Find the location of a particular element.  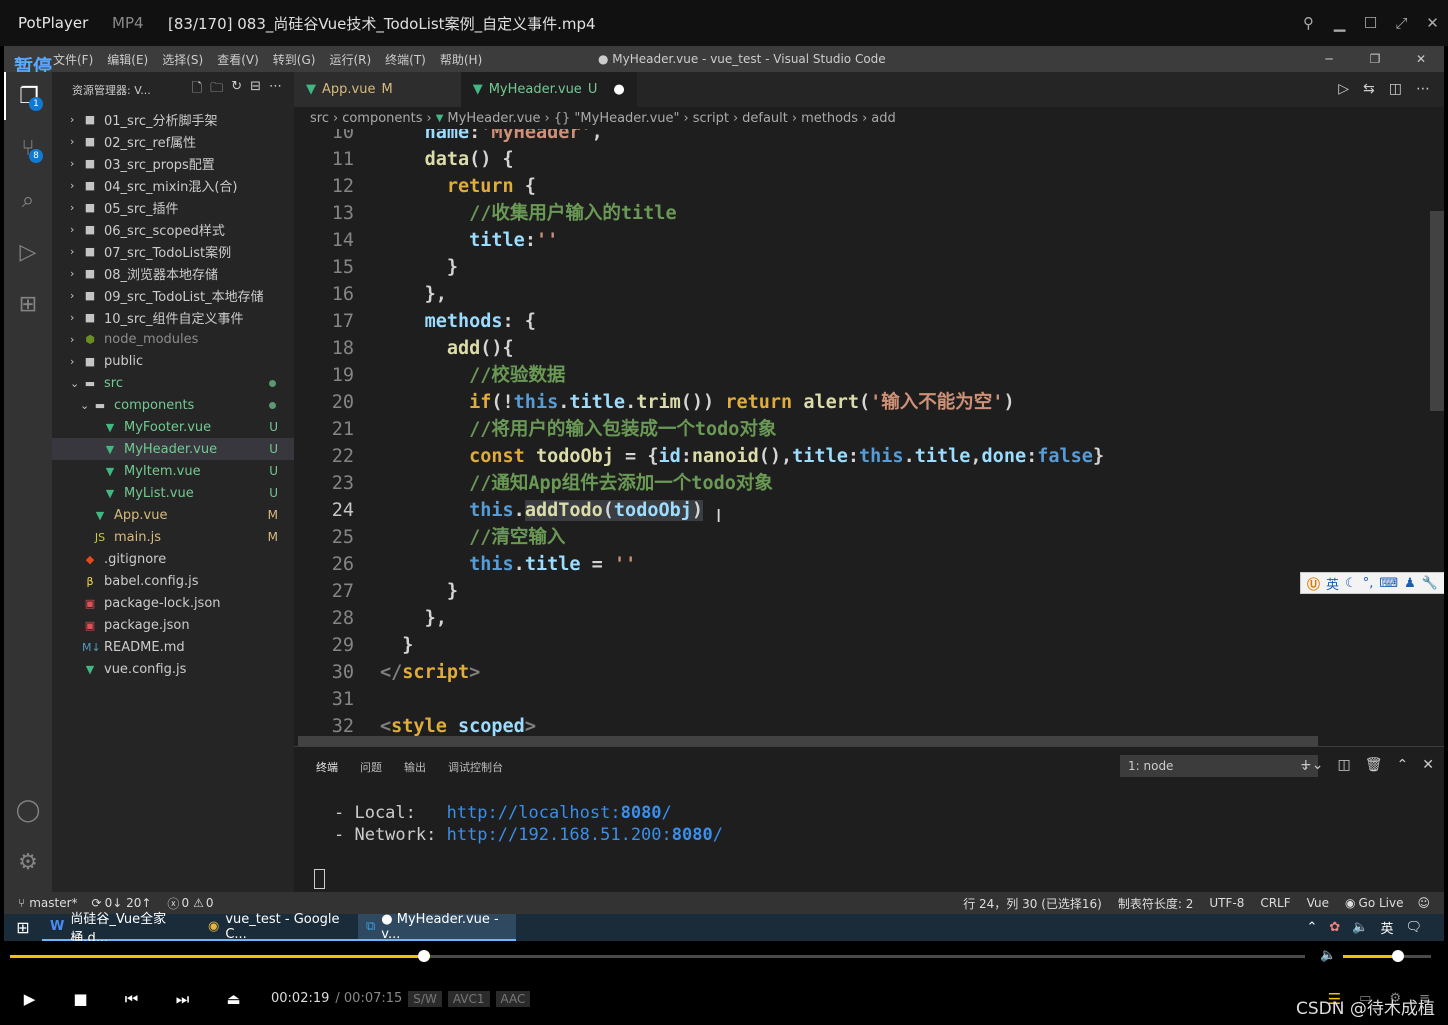

tree-item: β babel.config.js is located at coordinates (173, 581).